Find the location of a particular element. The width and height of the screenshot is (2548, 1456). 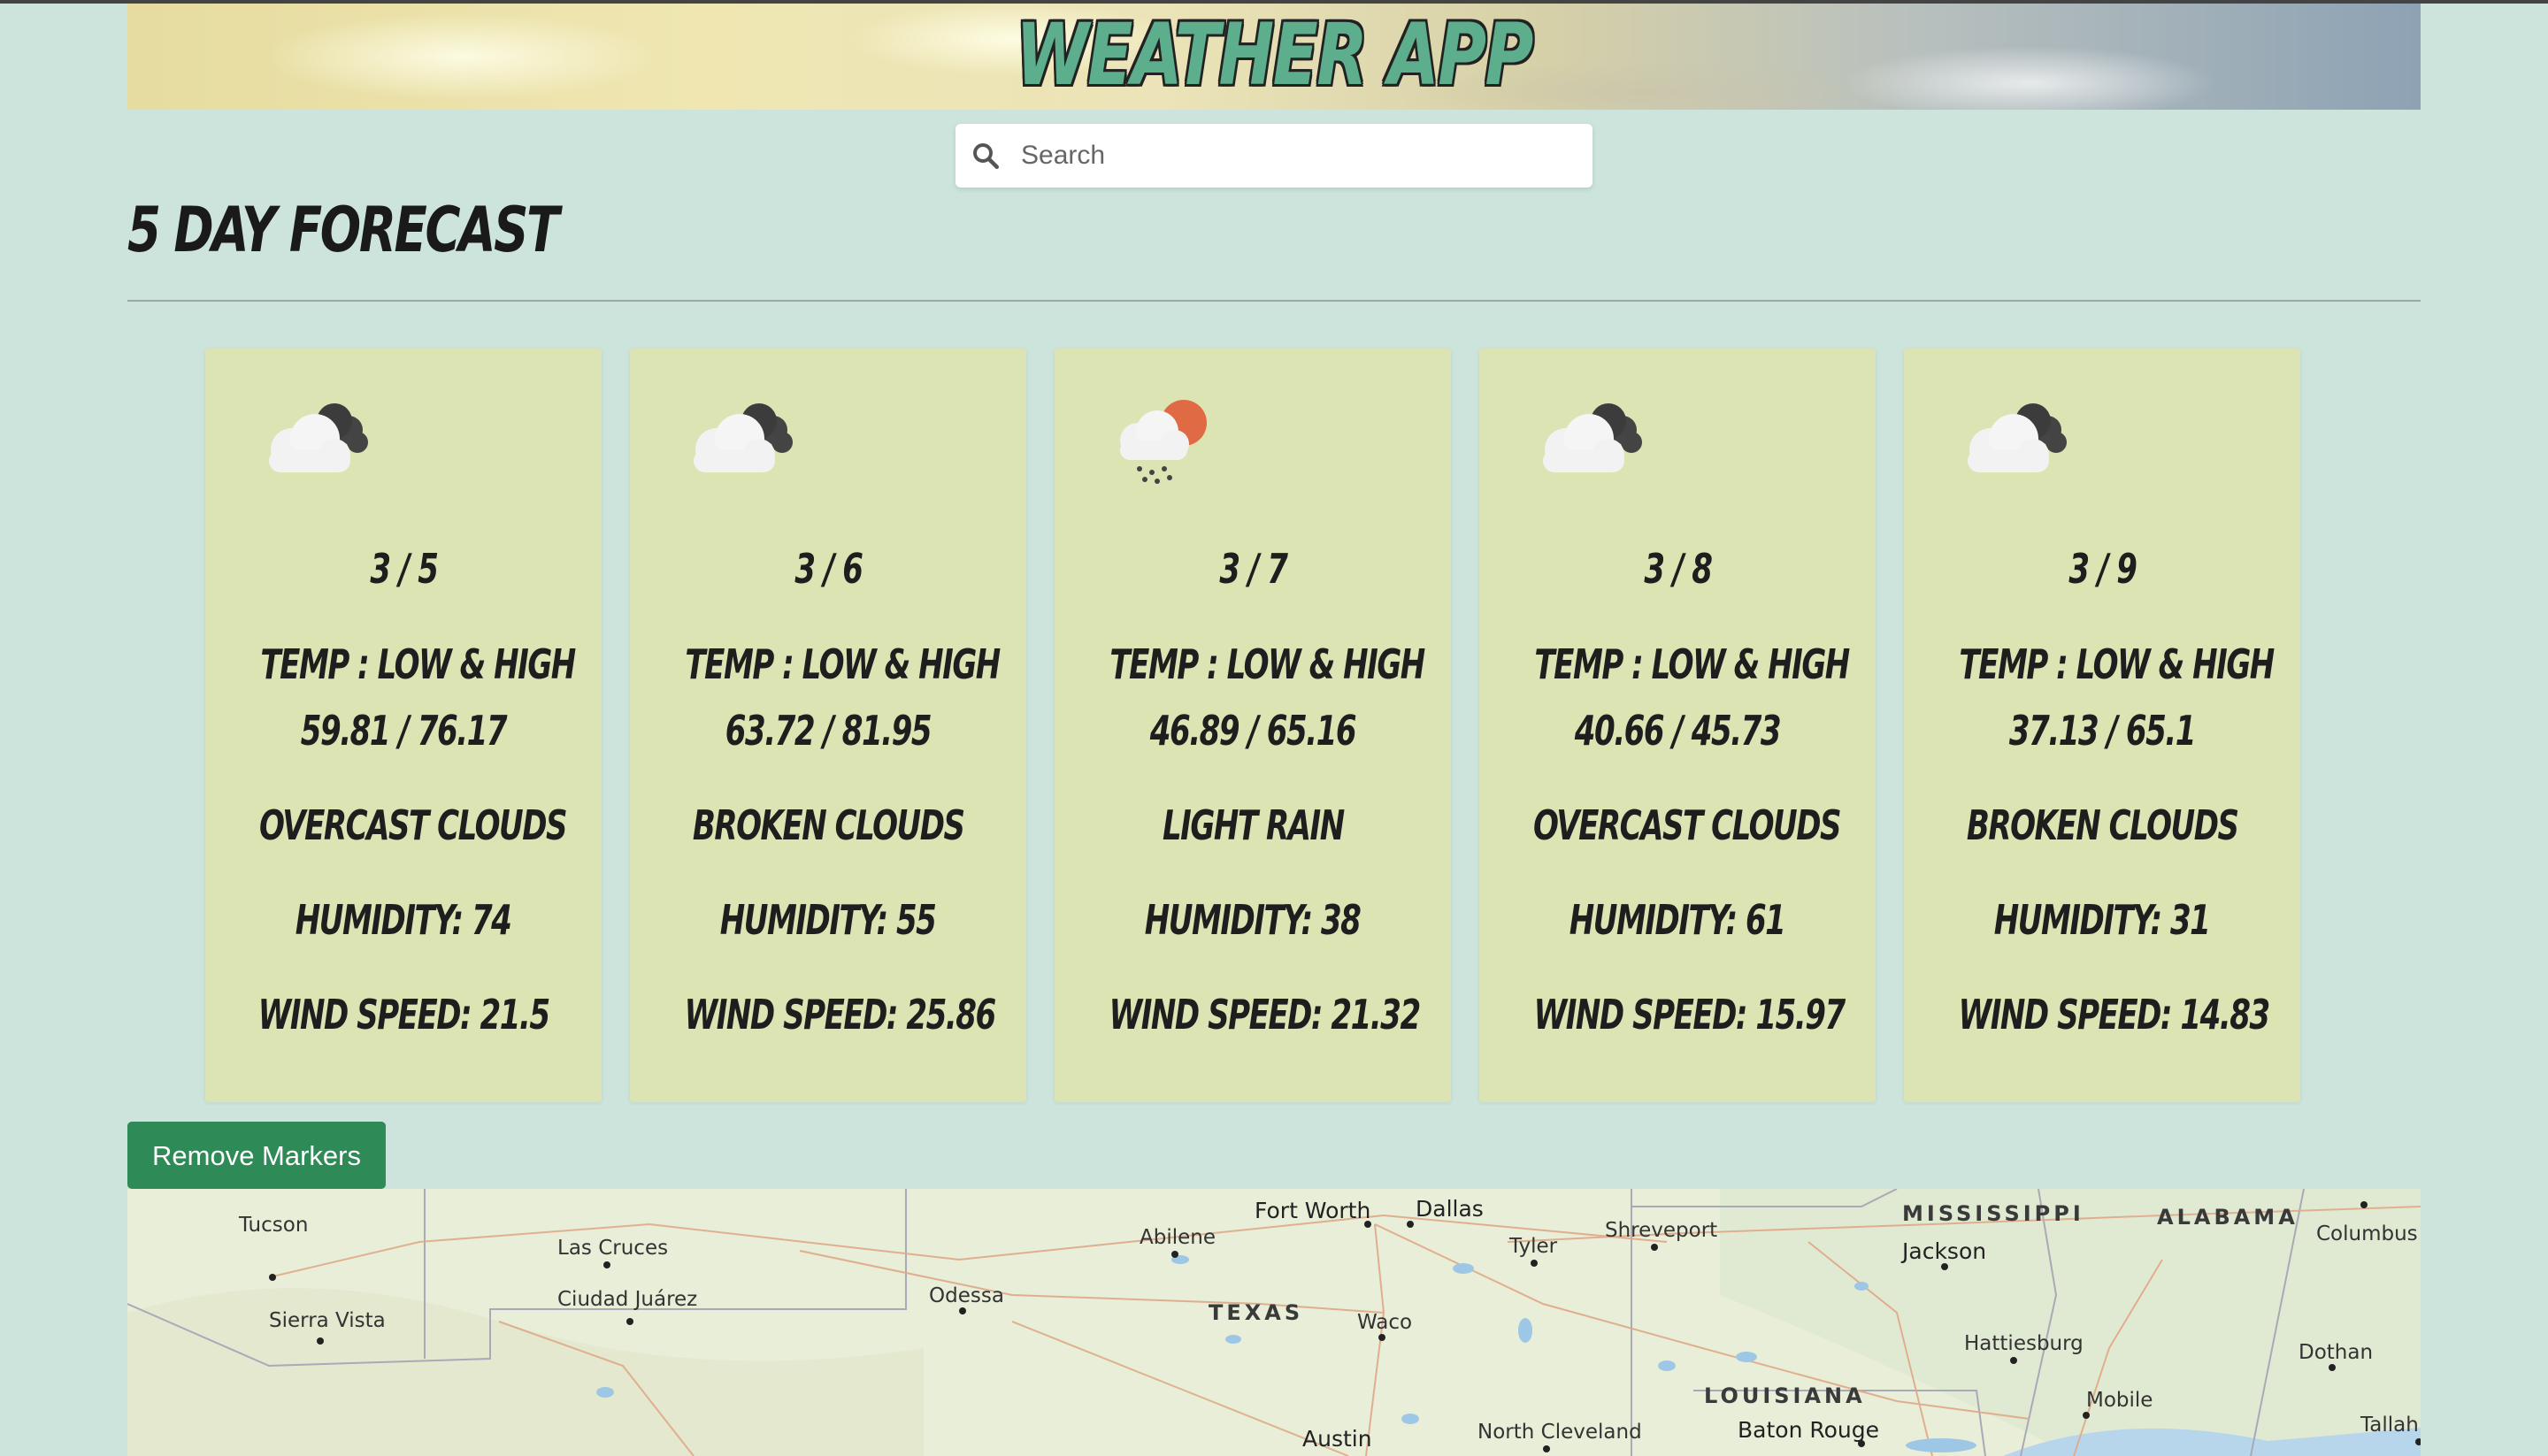

map-city-label: Las Cruces is located at coordinates (613, 1248).